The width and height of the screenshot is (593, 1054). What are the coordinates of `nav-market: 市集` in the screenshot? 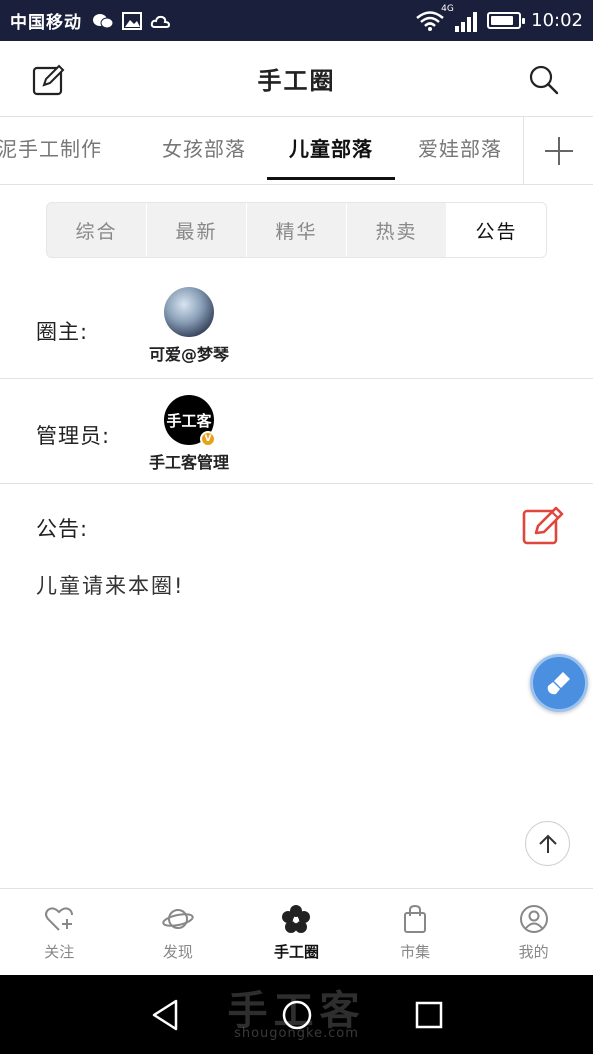 It's located at (415, 932).